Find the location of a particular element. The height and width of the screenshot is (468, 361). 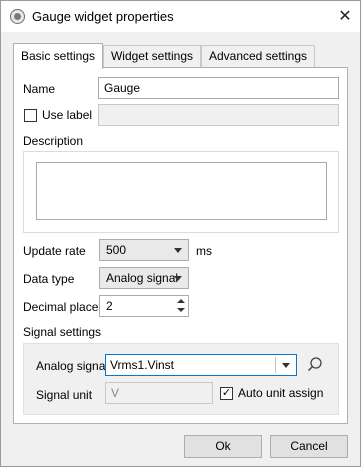

name-label: Name is located at coordinates (39, 89).